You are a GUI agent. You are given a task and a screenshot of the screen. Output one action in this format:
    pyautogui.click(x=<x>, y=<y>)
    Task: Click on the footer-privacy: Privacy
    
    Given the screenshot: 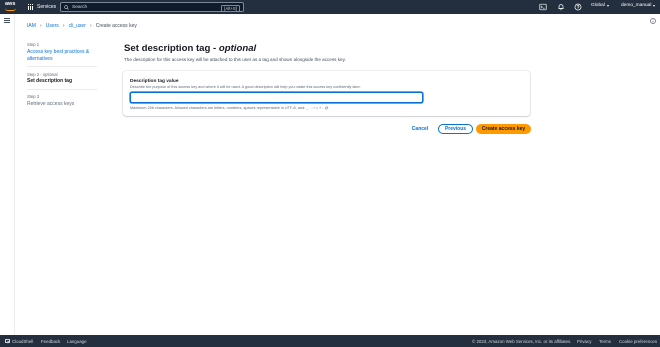 What is the action you would take?
    pyautogui.click(x=584, y=341)
    